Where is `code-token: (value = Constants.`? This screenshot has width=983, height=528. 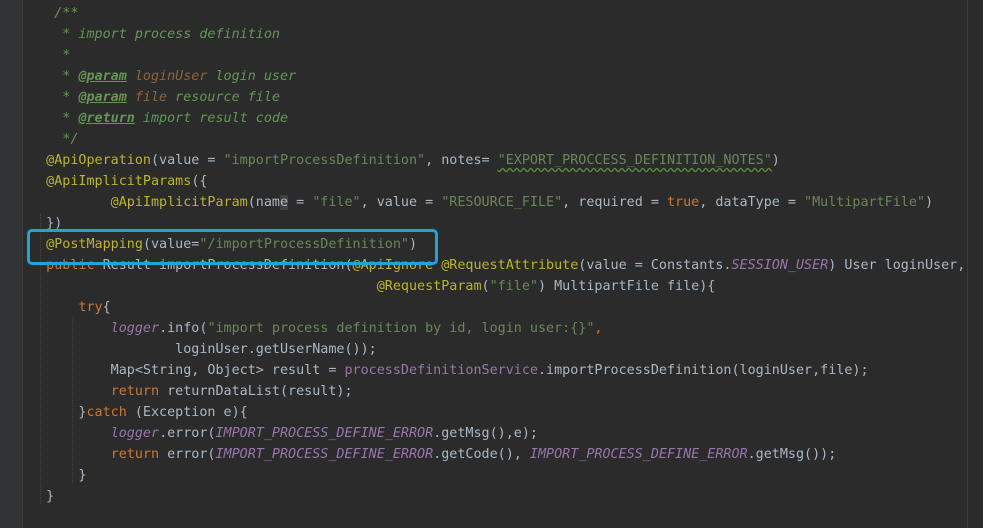 code-token: (value = Constants. is located at coordinates (655, 265).